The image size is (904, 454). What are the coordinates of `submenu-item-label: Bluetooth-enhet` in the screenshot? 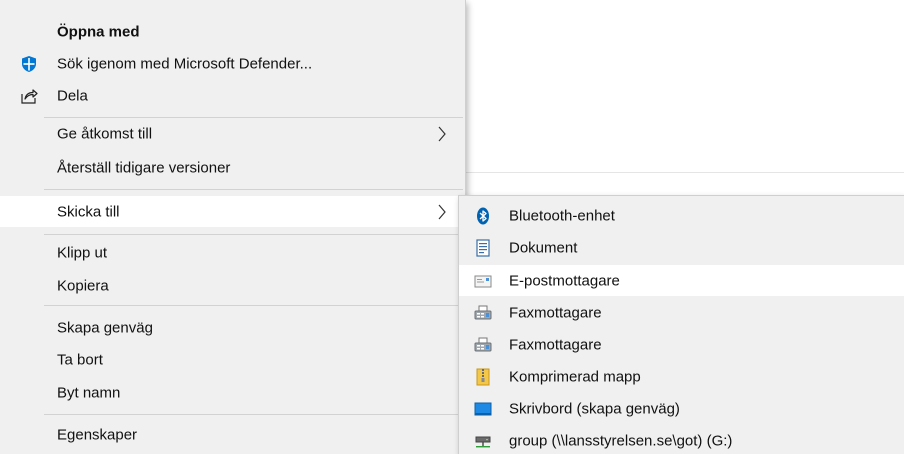 It's located at (562, 216).